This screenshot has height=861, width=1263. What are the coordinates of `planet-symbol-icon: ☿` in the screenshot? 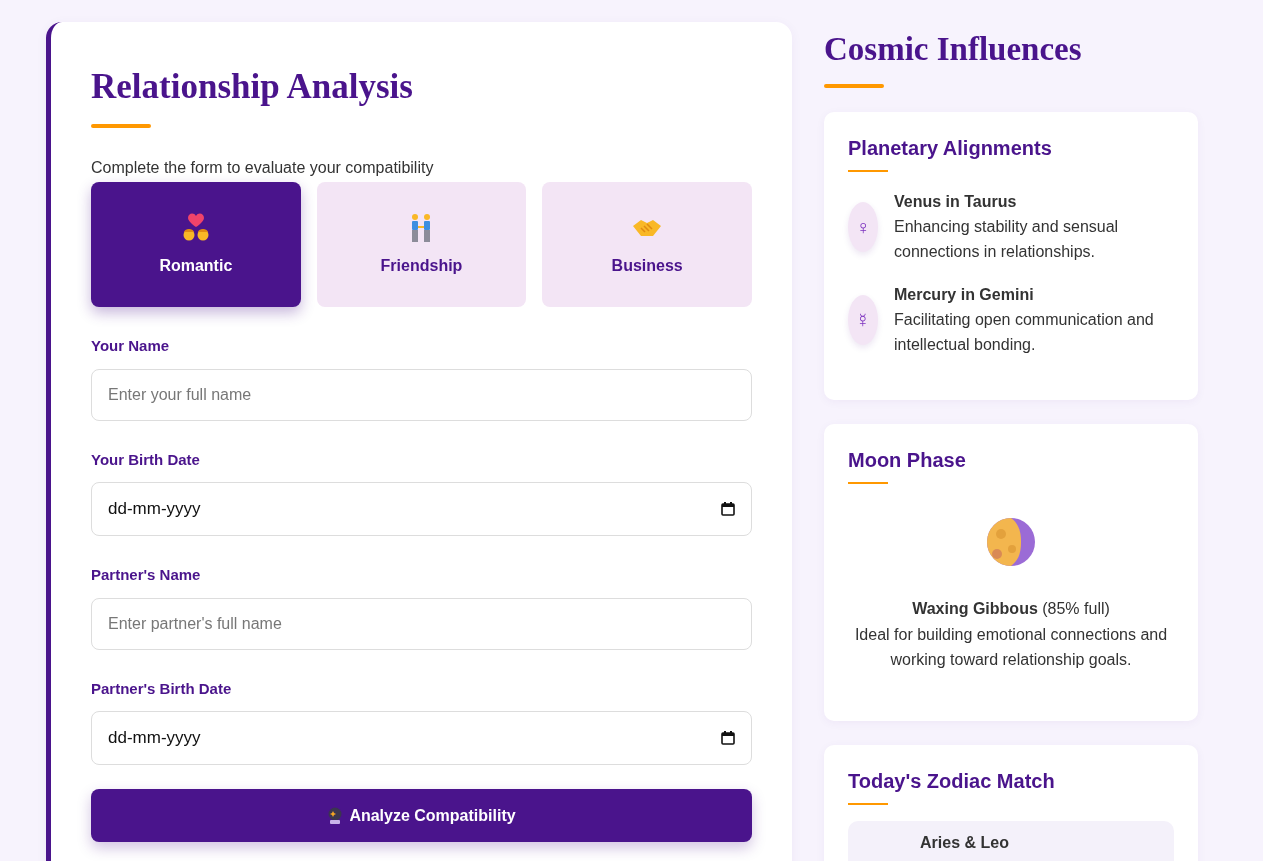 It's located at (863, 320).